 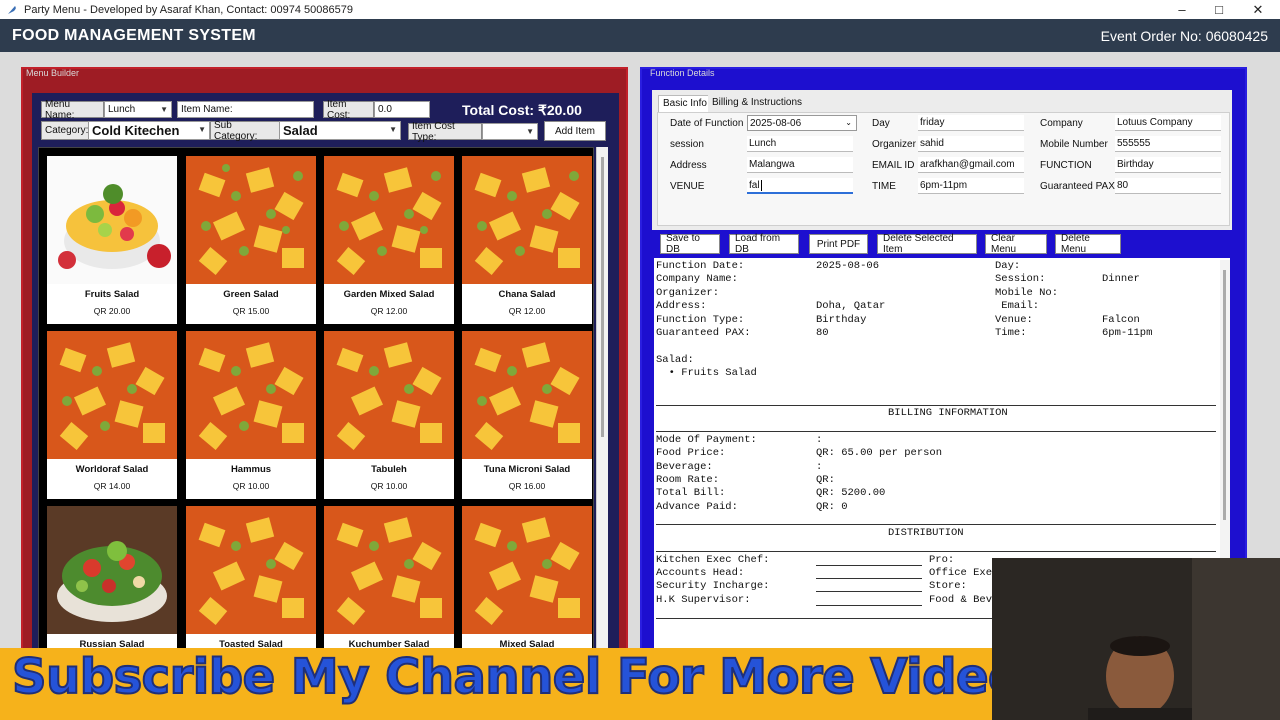 I want to click on item-cost-type-combo: ▼, so click(x=510, y=131).